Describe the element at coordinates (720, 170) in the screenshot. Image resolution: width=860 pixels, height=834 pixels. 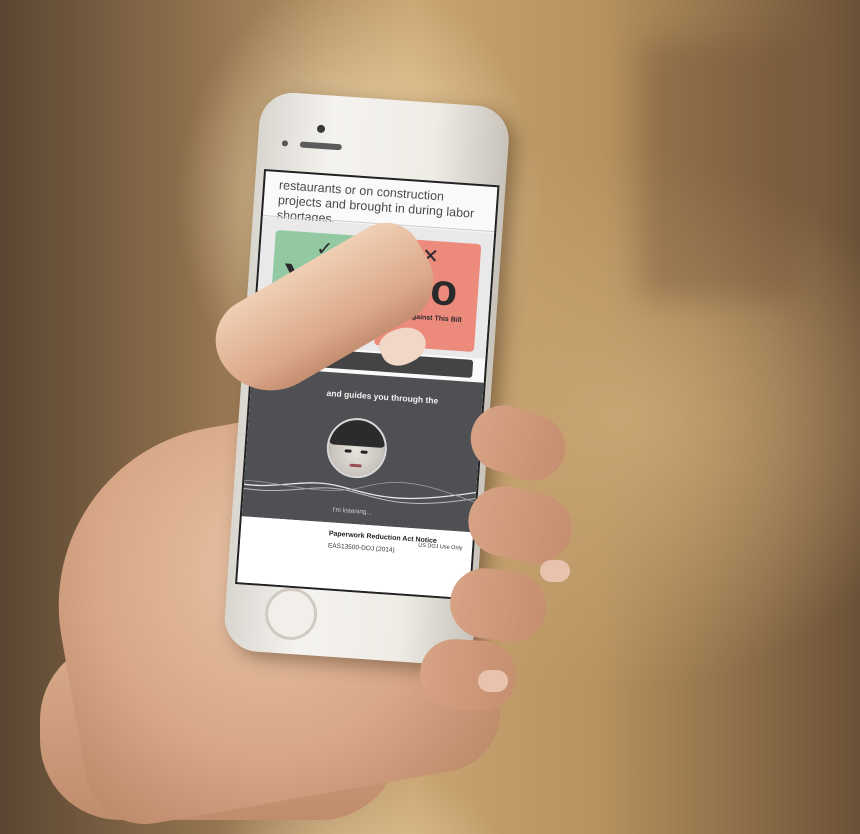
I see `background-blur` at that location.